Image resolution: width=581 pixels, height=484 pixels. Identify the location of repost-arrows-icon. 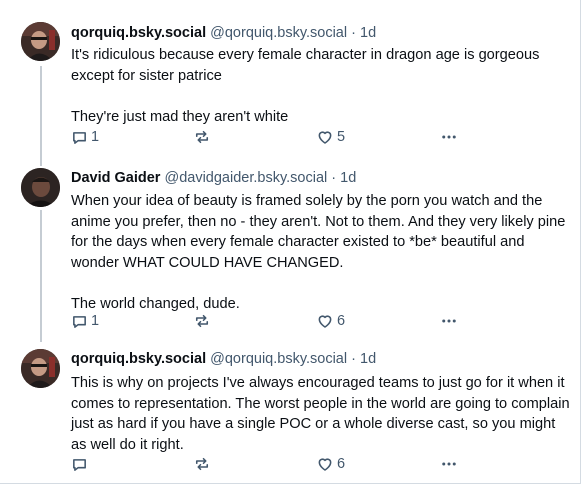
(202, 464).